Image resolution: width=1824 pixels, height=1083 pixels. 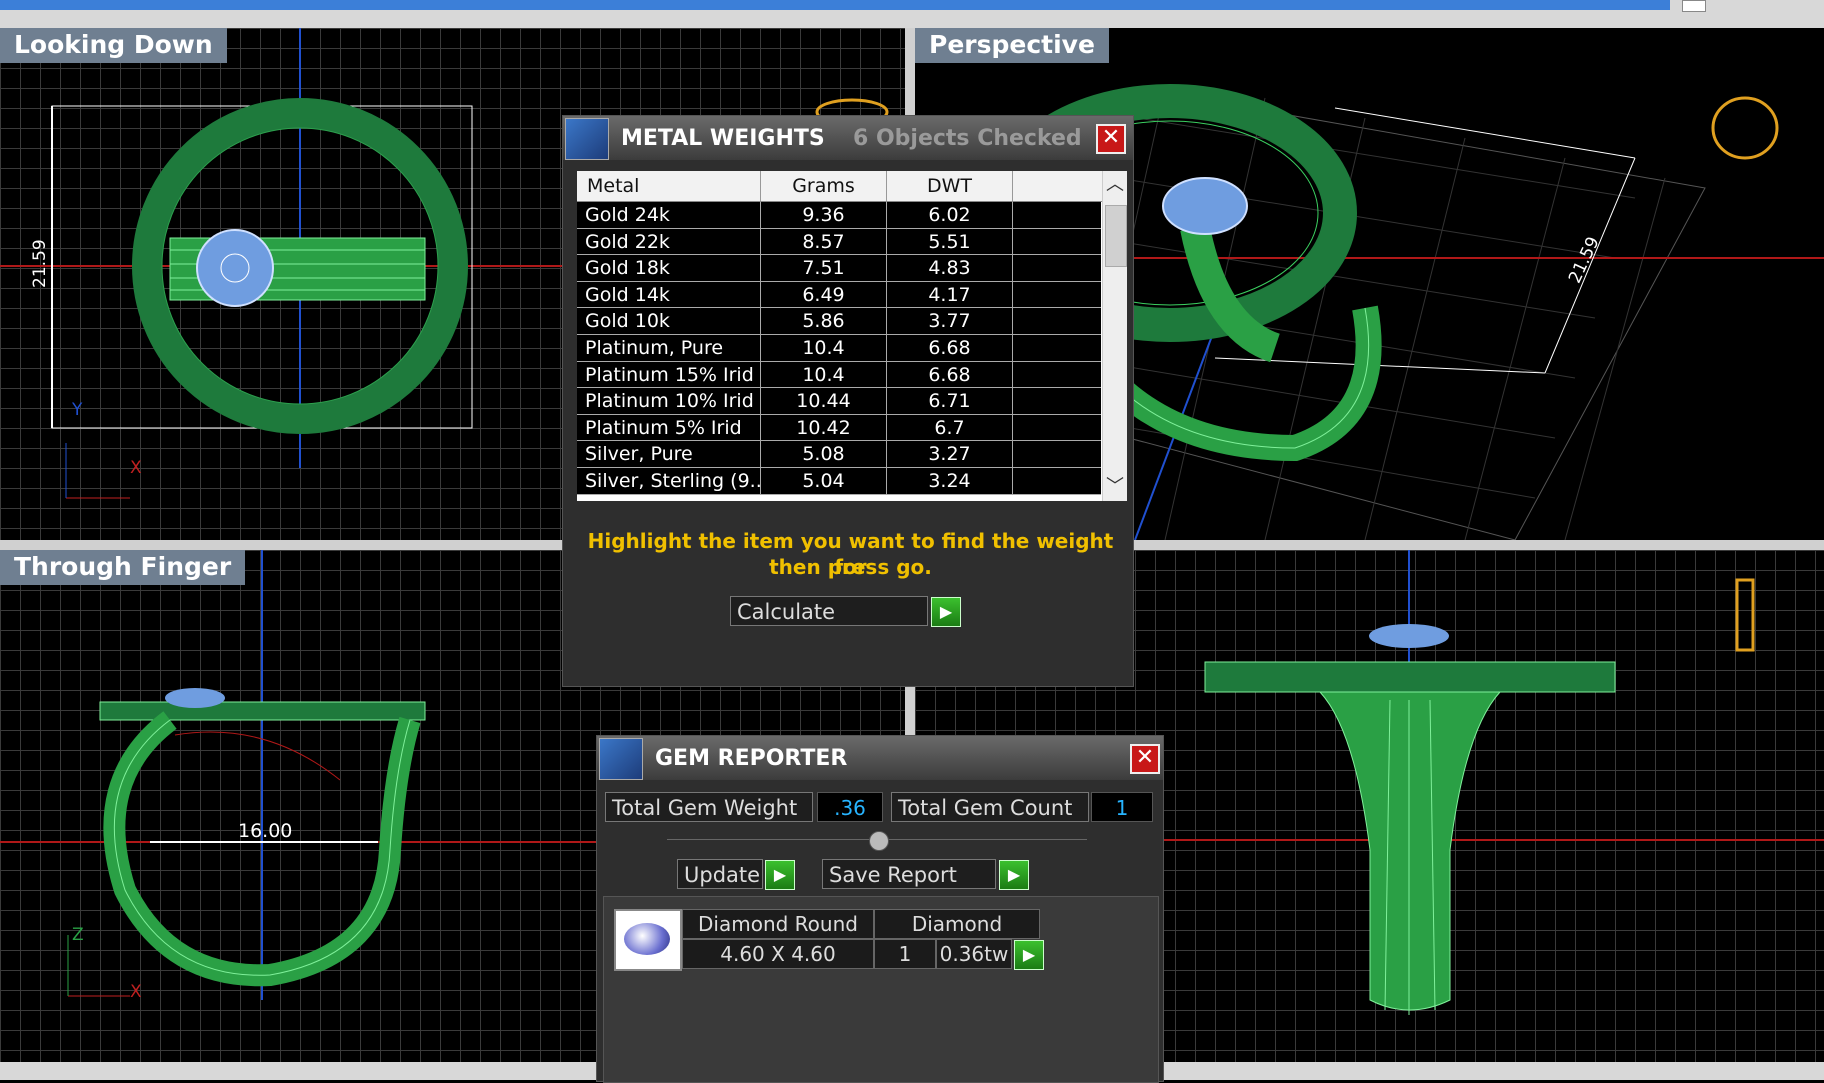 I want to click on table-row: Platinum 10% Irid 10.44 6.71, so click(x=839, y=401).